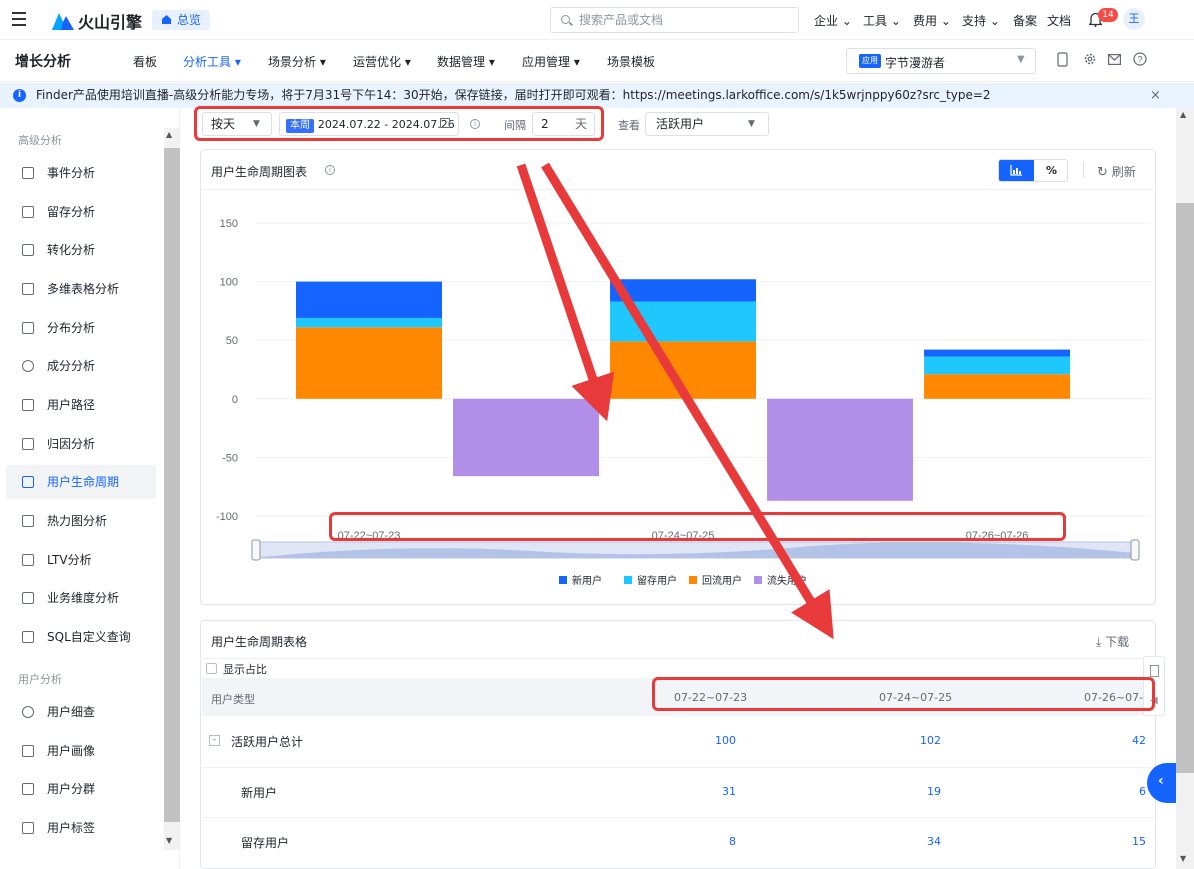  What do you see at coordinates (1102, 172) in the screenshot?
I see `refresh-icon: ↻` at bounding box center [1102, 172].